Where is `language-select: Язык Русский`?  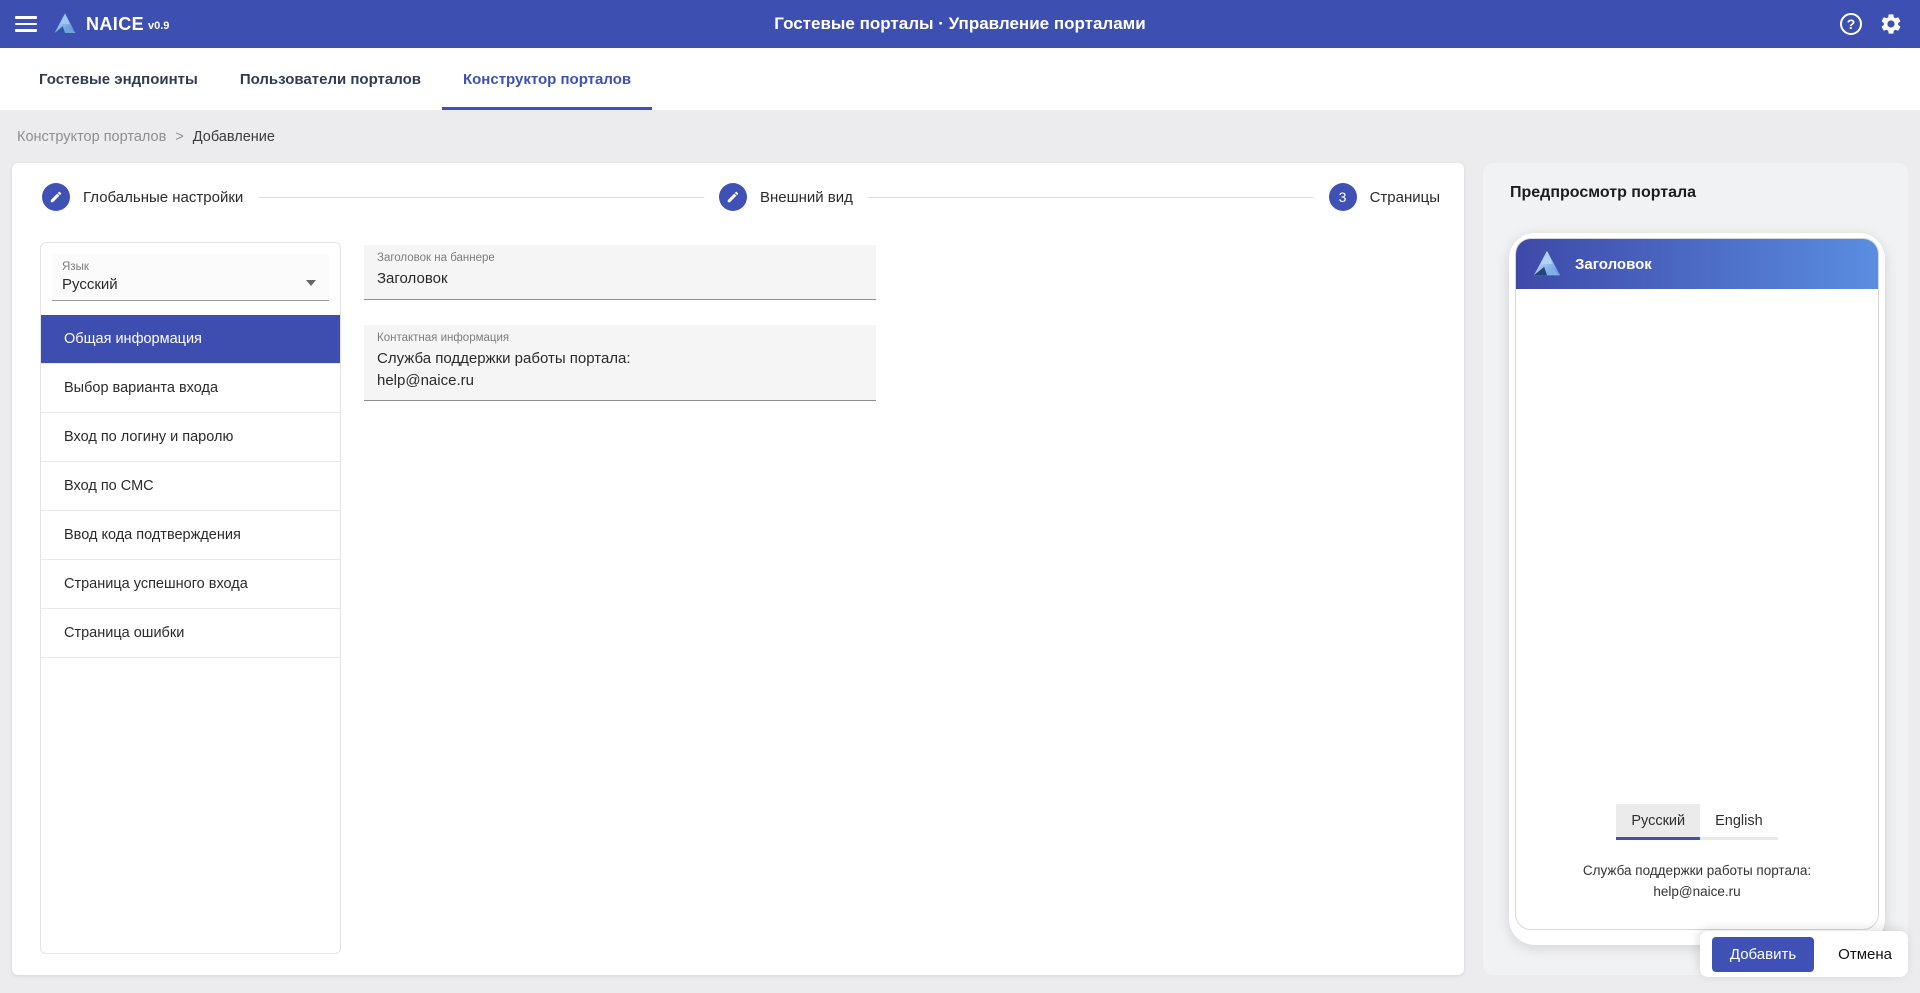
language-select: Язык Русский is located at coordinates (190, 277).